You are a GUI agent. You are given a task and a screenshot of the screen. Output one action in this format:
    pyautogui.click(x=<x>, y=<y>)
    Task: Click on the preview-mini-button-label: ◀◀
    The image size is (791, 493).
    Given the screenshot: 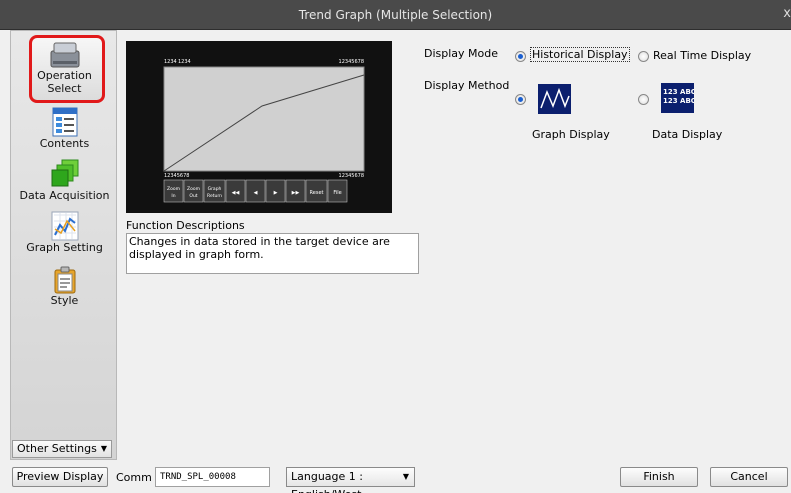 What is the action you would take?
    pyautogui.click(x=236, y=193)
    